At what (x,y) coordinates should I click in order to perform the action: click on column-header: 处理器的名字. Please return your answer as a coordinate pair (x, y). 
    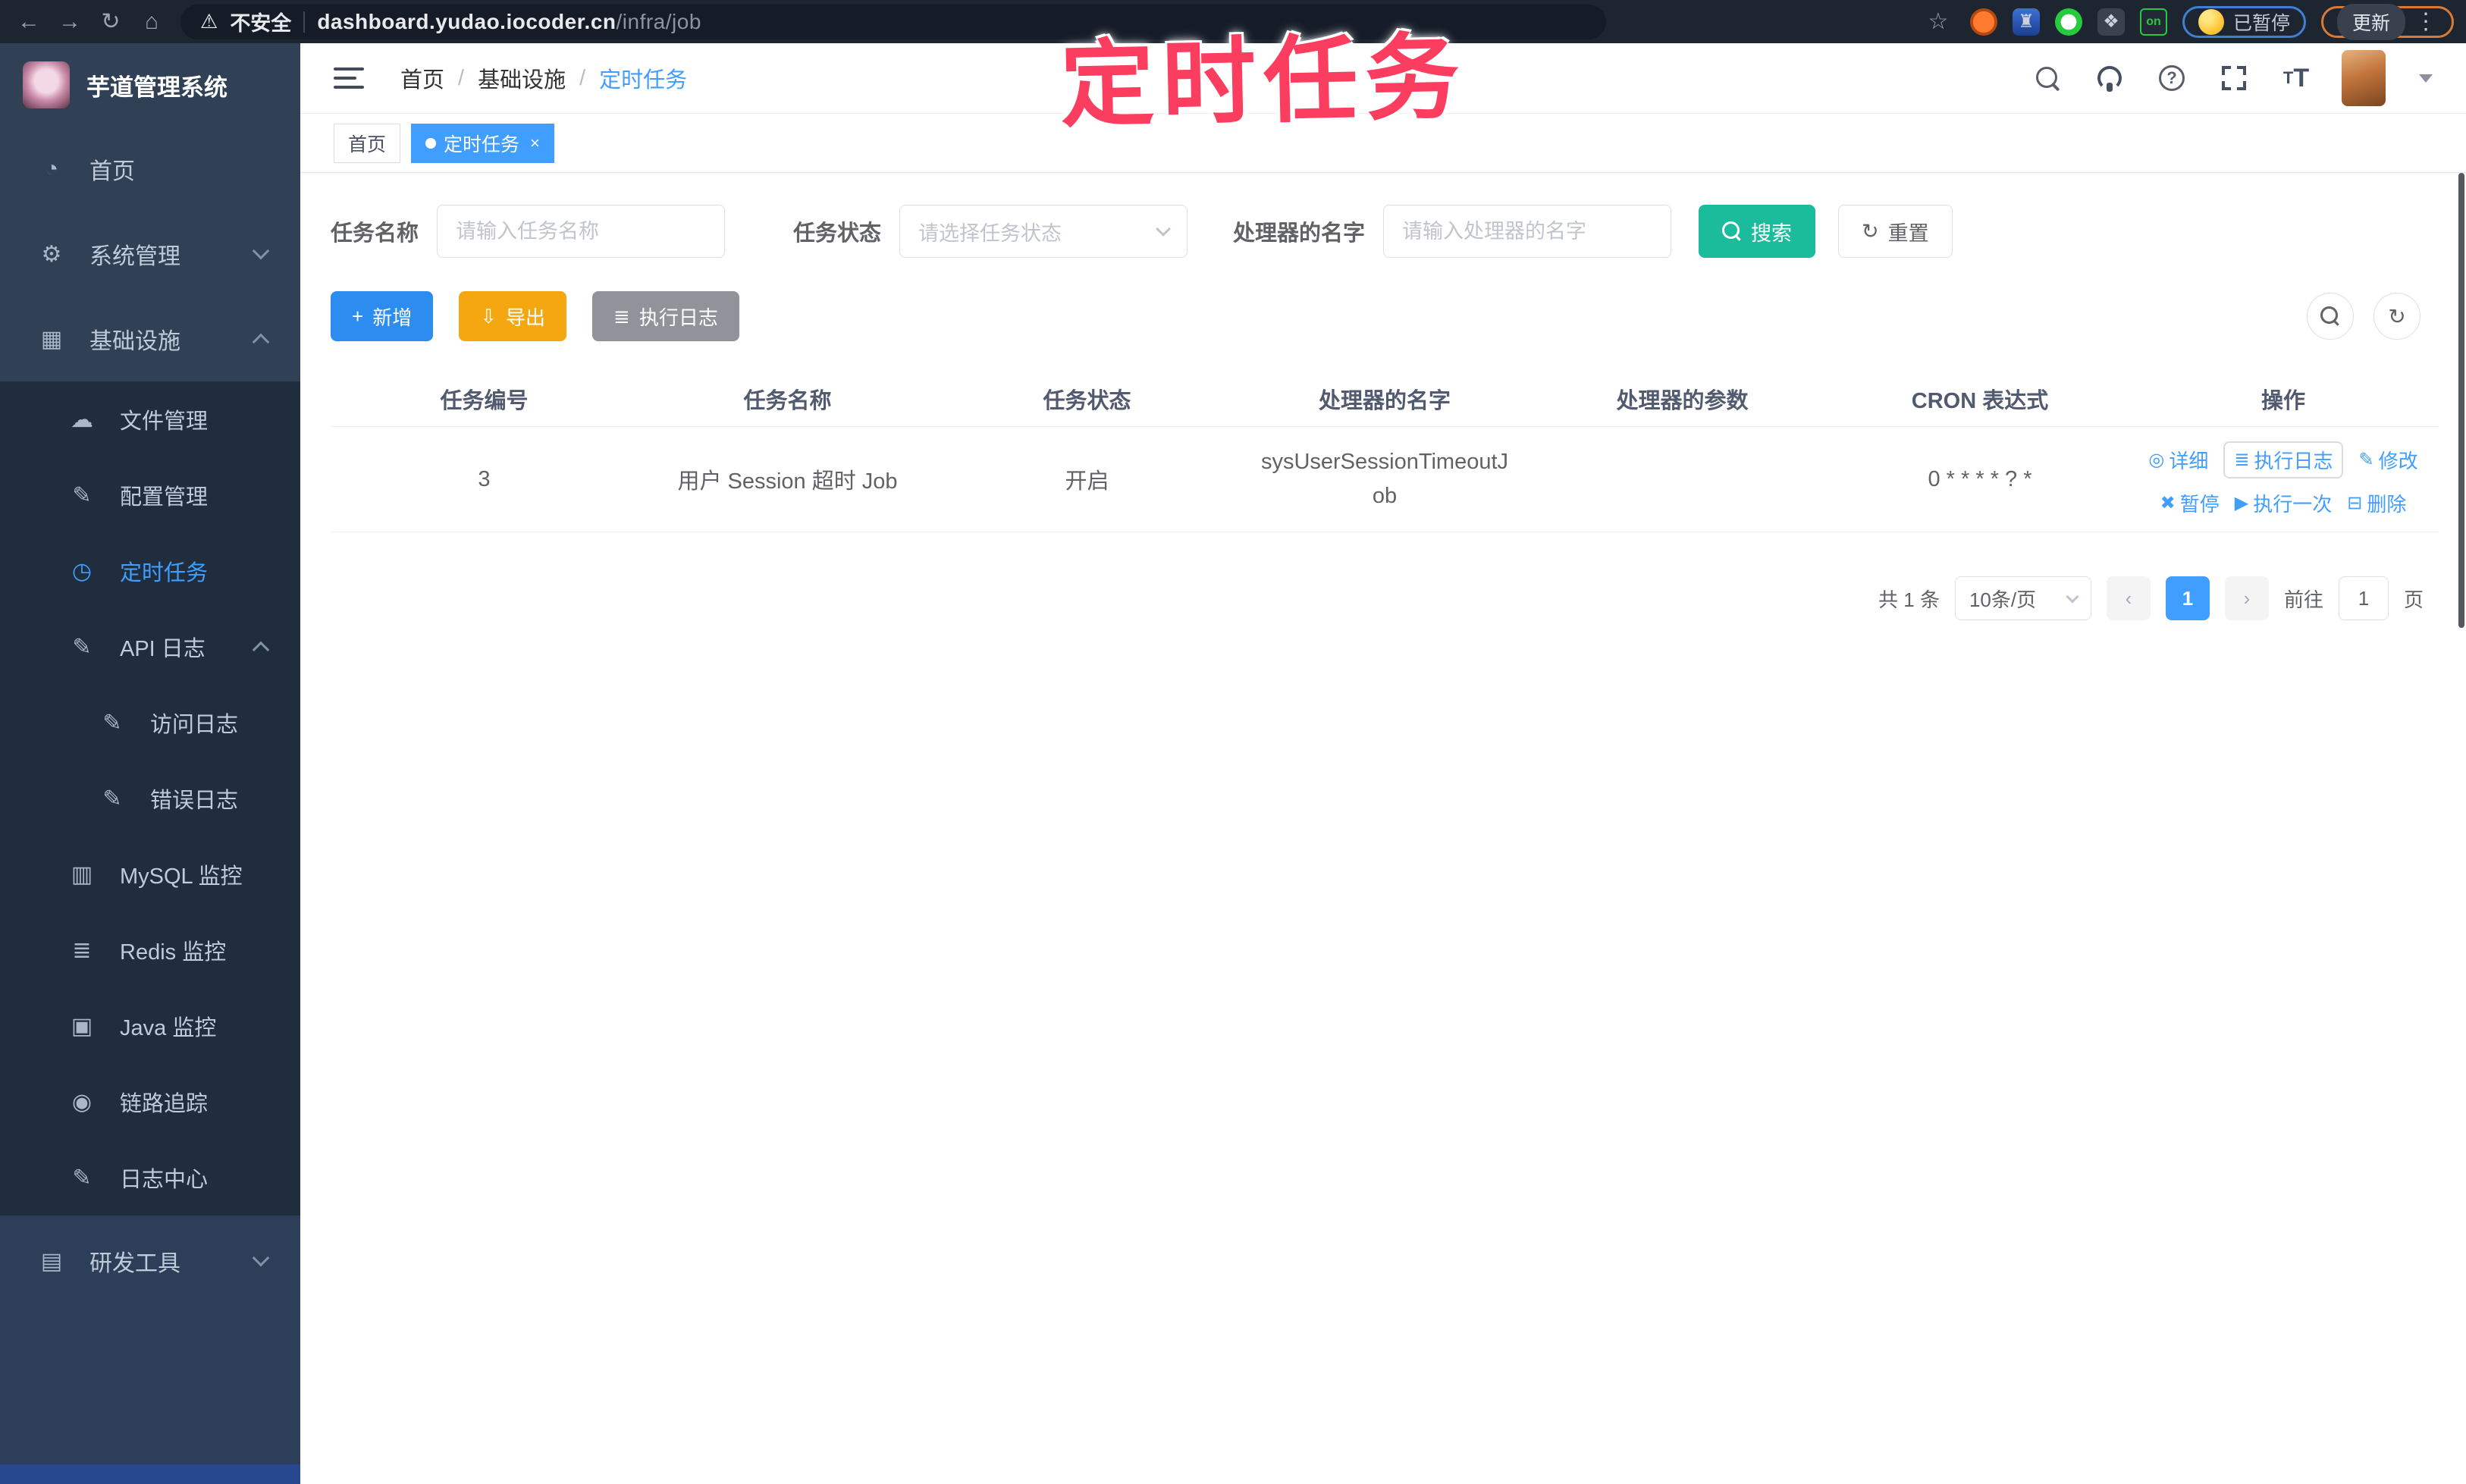
    Looking at the image, I should click on (1384, 401).